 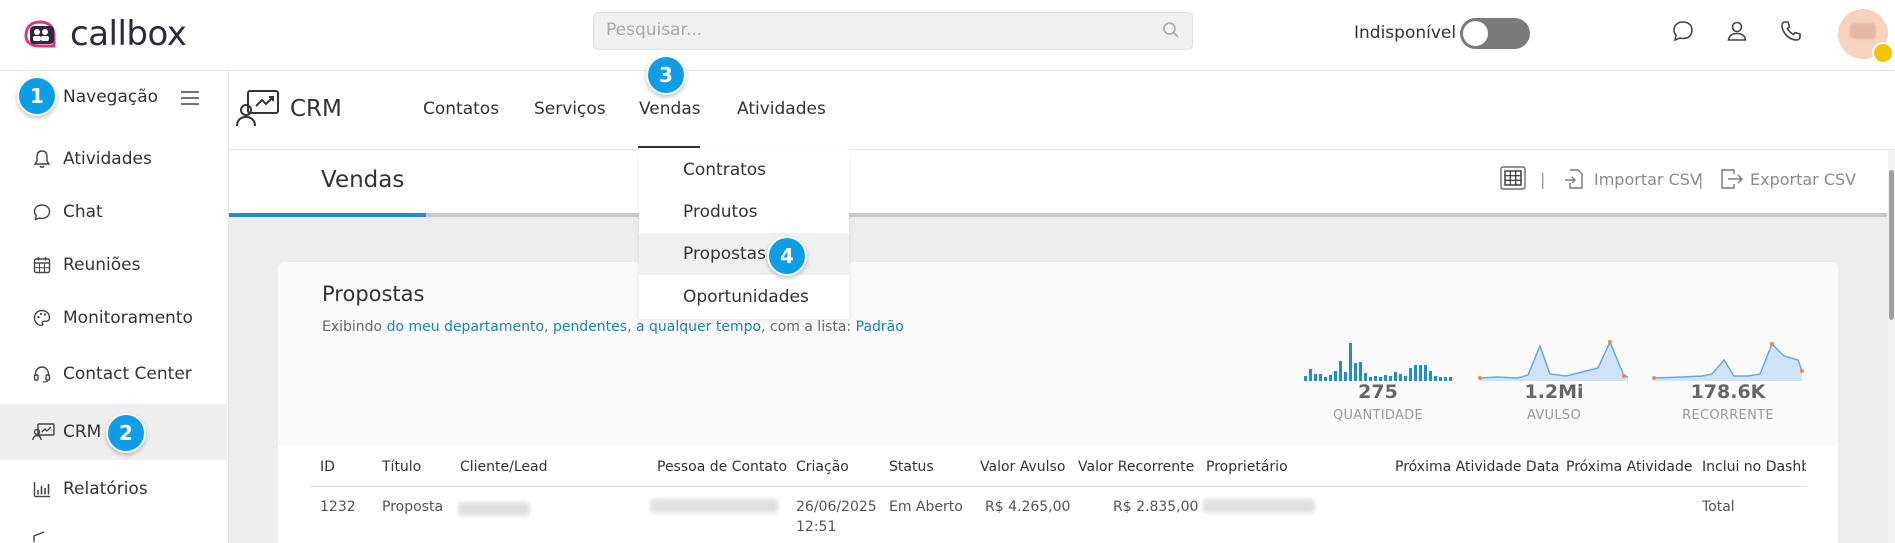 I want to click on module-title: CRM, so click(x=316, y=109).